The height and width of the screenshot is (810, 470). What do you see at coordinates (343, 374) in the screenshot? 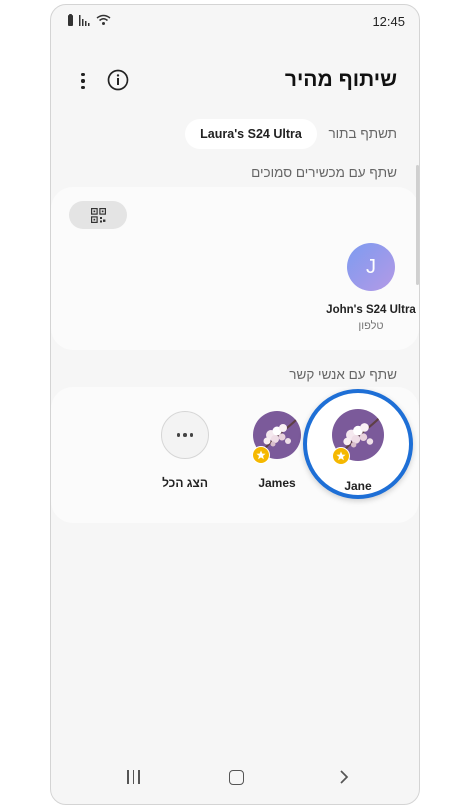
I see `contacts-label: שתף עם אנשי קשר` at bounding box center [343, 374].